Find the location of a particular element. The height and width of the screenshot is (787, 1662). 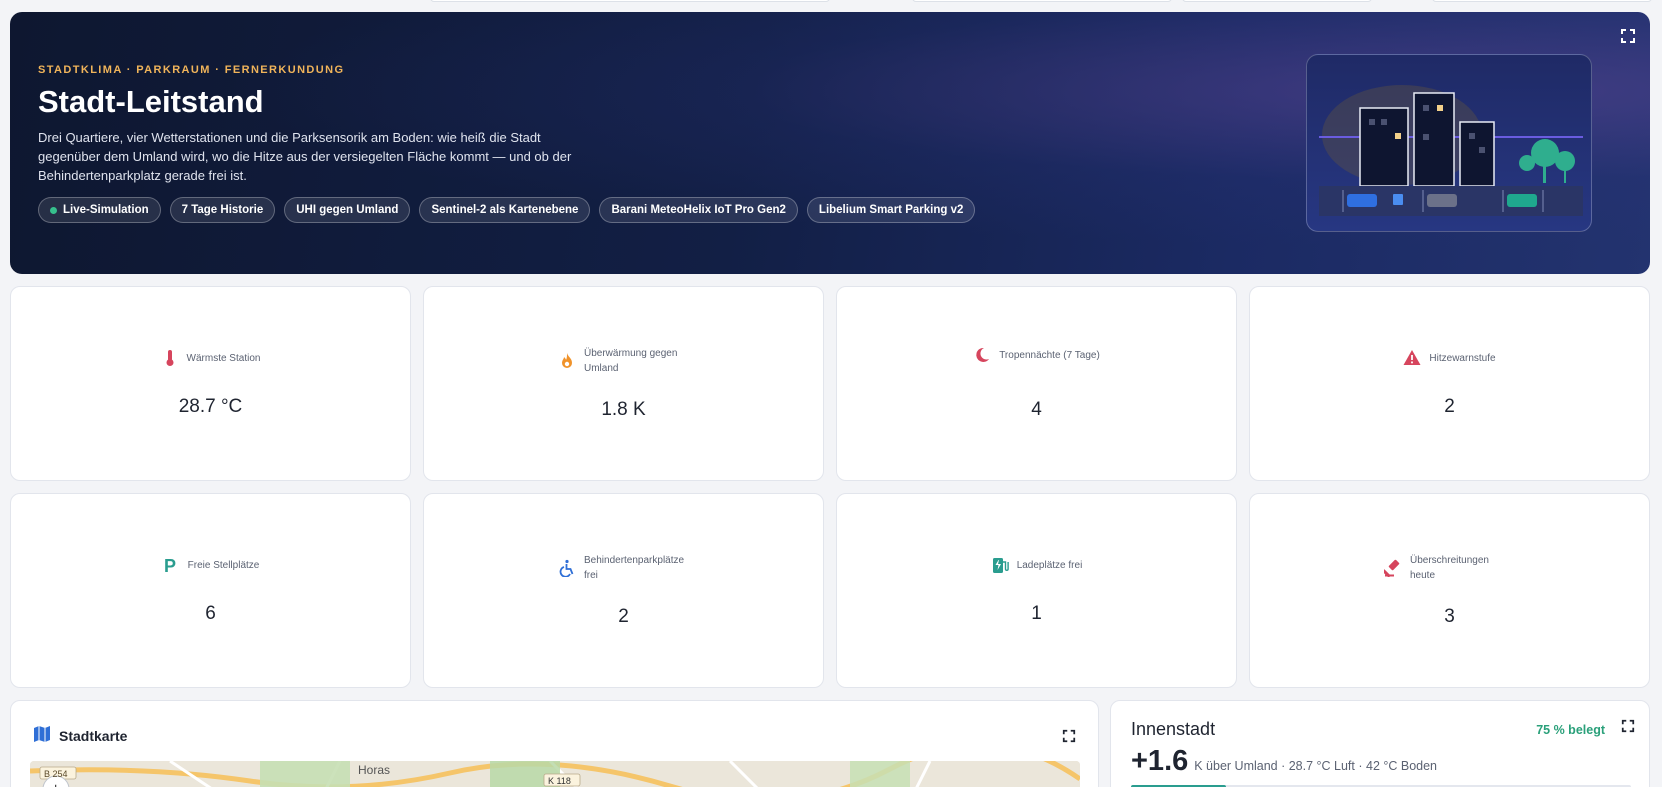

kpi-value: 3 is located at coordinates (1449, 616).